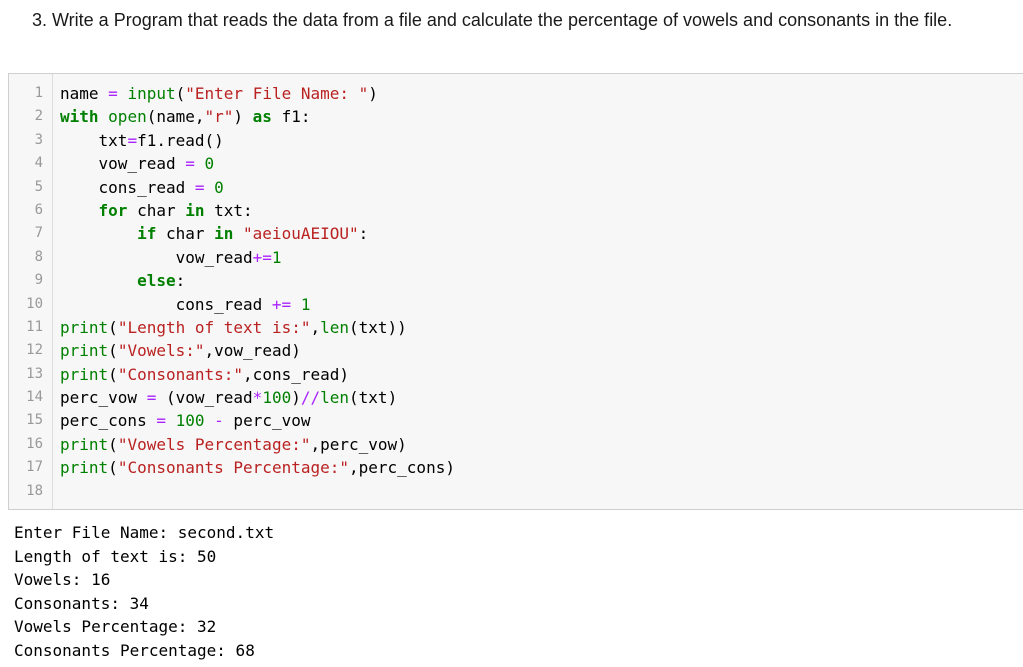 The image size is (1023, 667). I want to click on code-token: else, so click(156, 281).